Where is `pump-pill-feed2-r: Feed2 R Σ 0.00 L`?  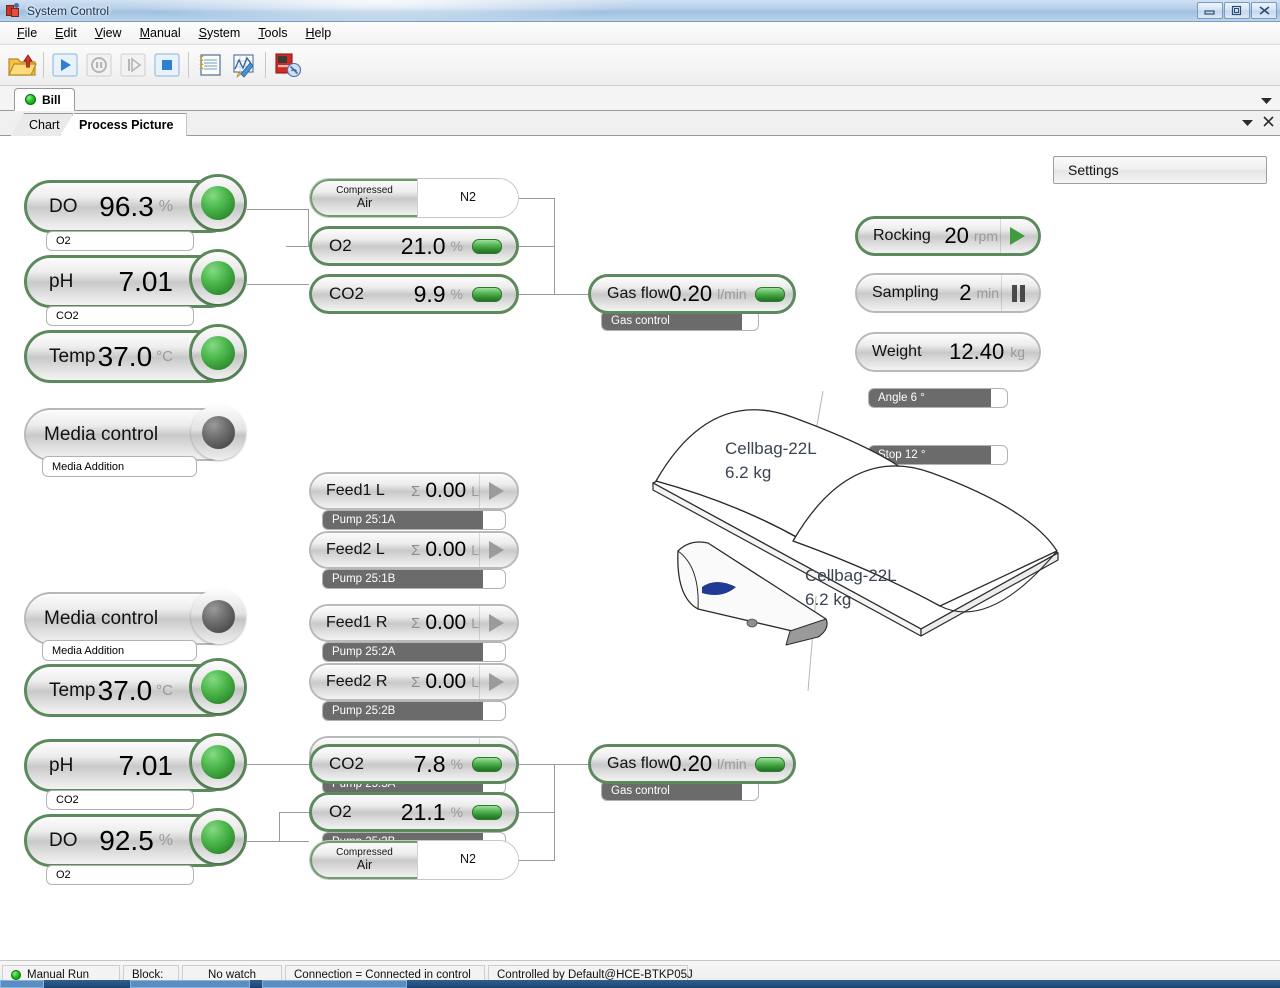 pump-pill-feed2-r: Feed2 R Σ 0.00 L is located at coordinates (414, 682).